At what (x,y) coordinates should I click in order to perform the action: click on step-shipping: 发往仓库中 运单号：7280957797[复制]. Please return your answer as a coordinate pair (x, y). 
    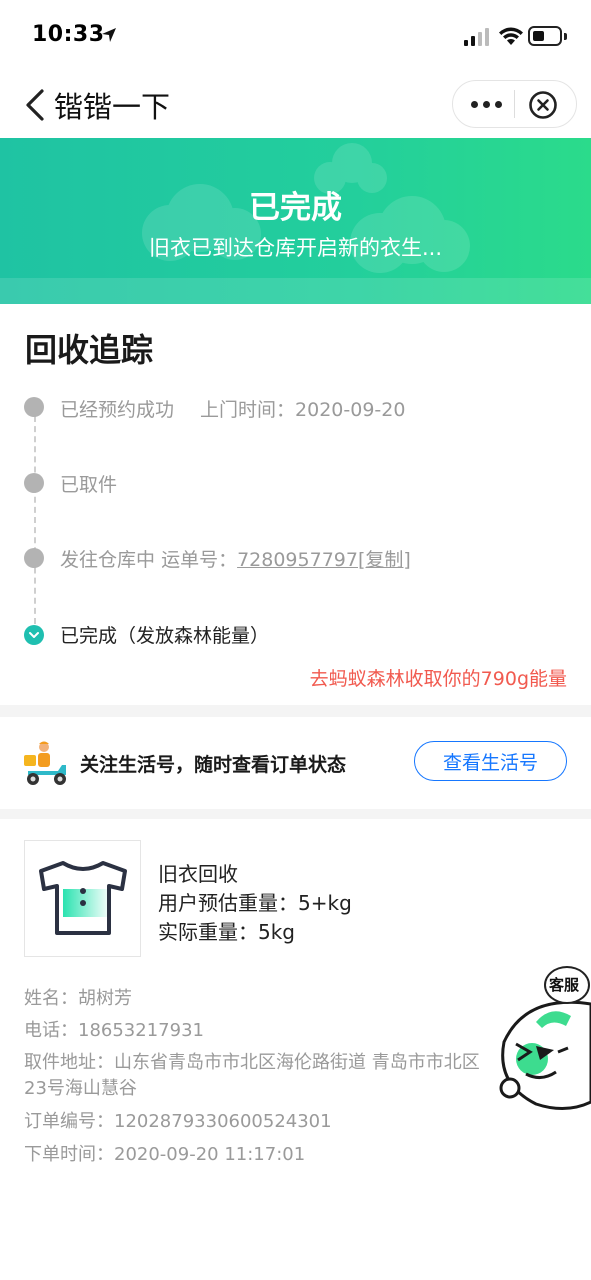
    Looking at the image, I should click on (235, 558).